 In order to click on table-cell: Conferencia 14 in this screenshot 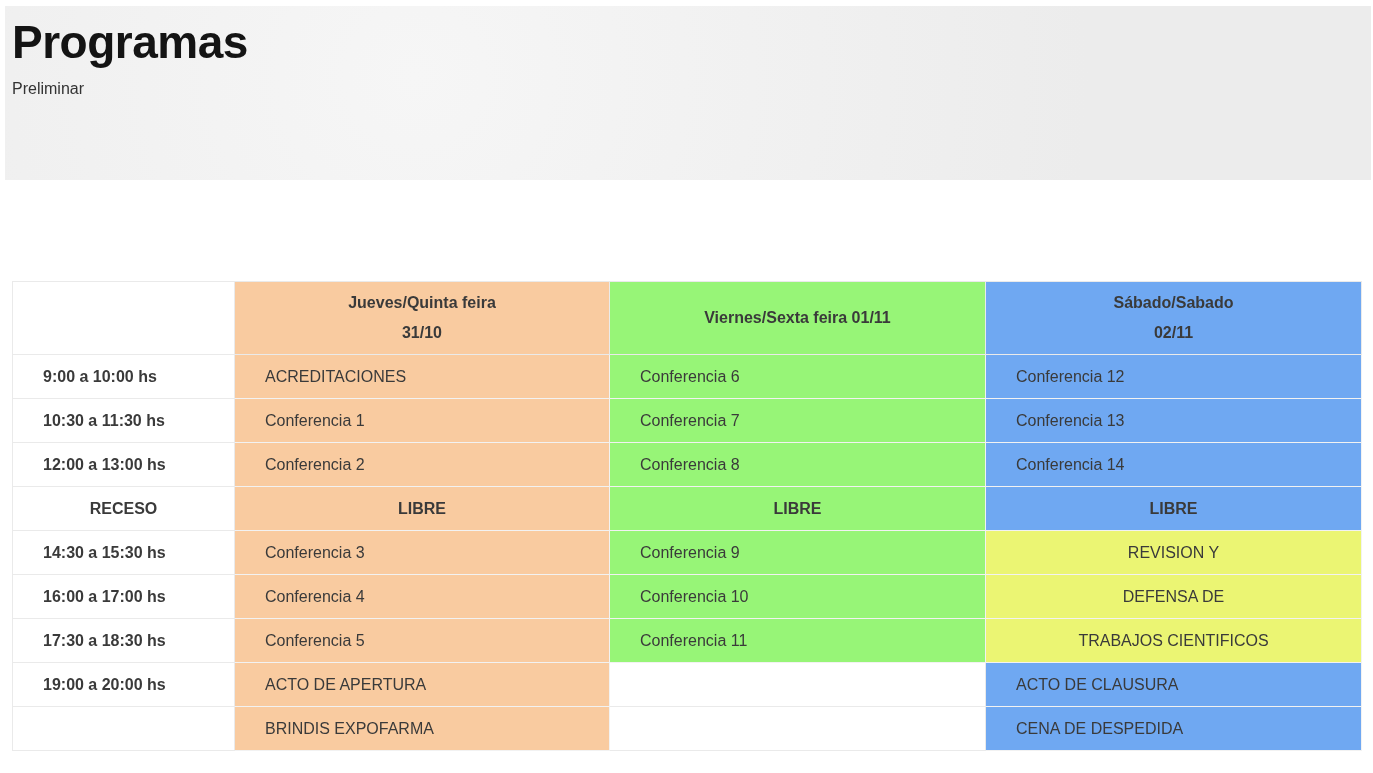, I will do `click(1173, 464)`.